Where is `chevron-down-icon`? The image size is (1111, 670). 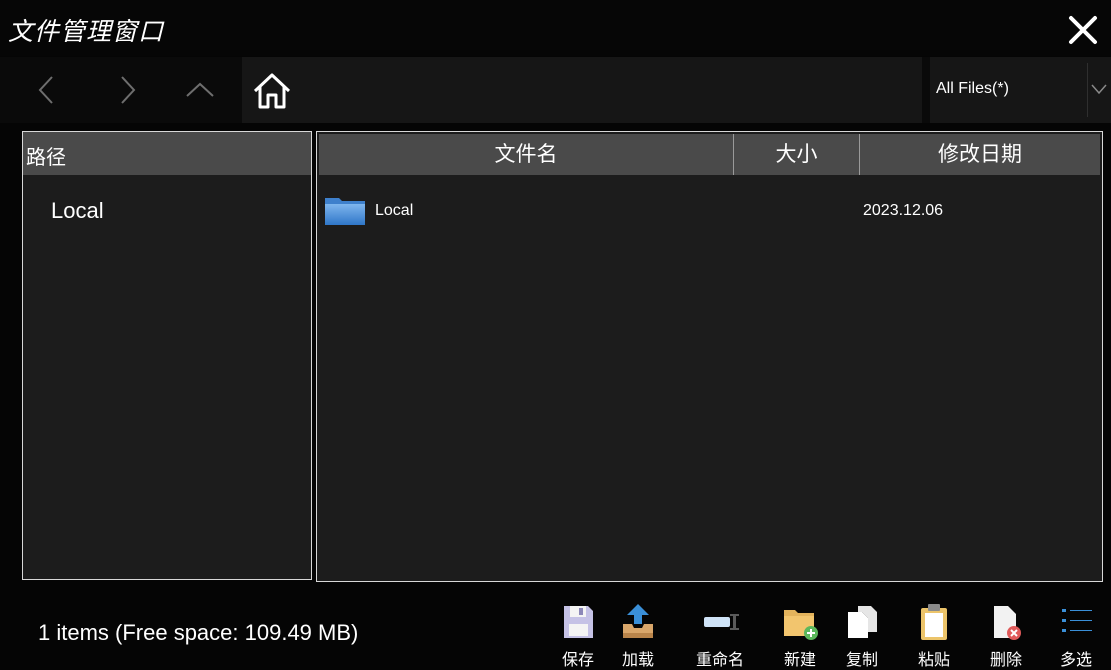
chevron-down-icon is located at coordinates (1099, 89).